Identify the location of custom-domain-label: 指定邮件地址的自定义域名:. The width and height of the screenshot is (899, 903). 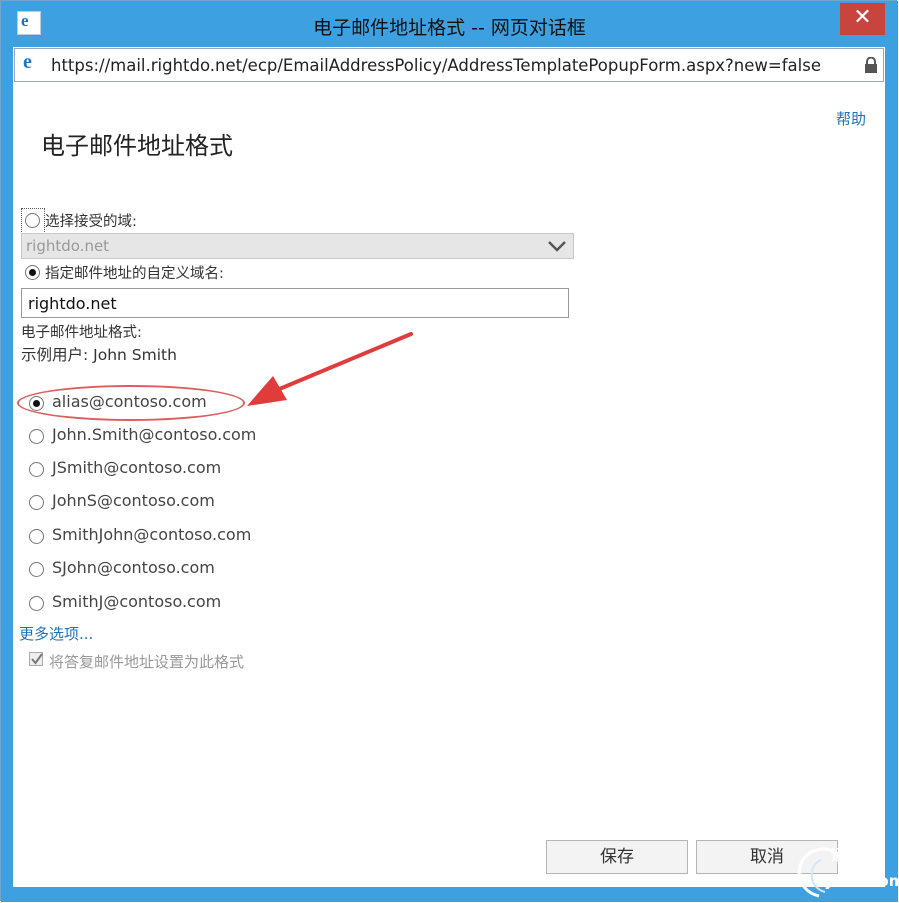
(134, 274).